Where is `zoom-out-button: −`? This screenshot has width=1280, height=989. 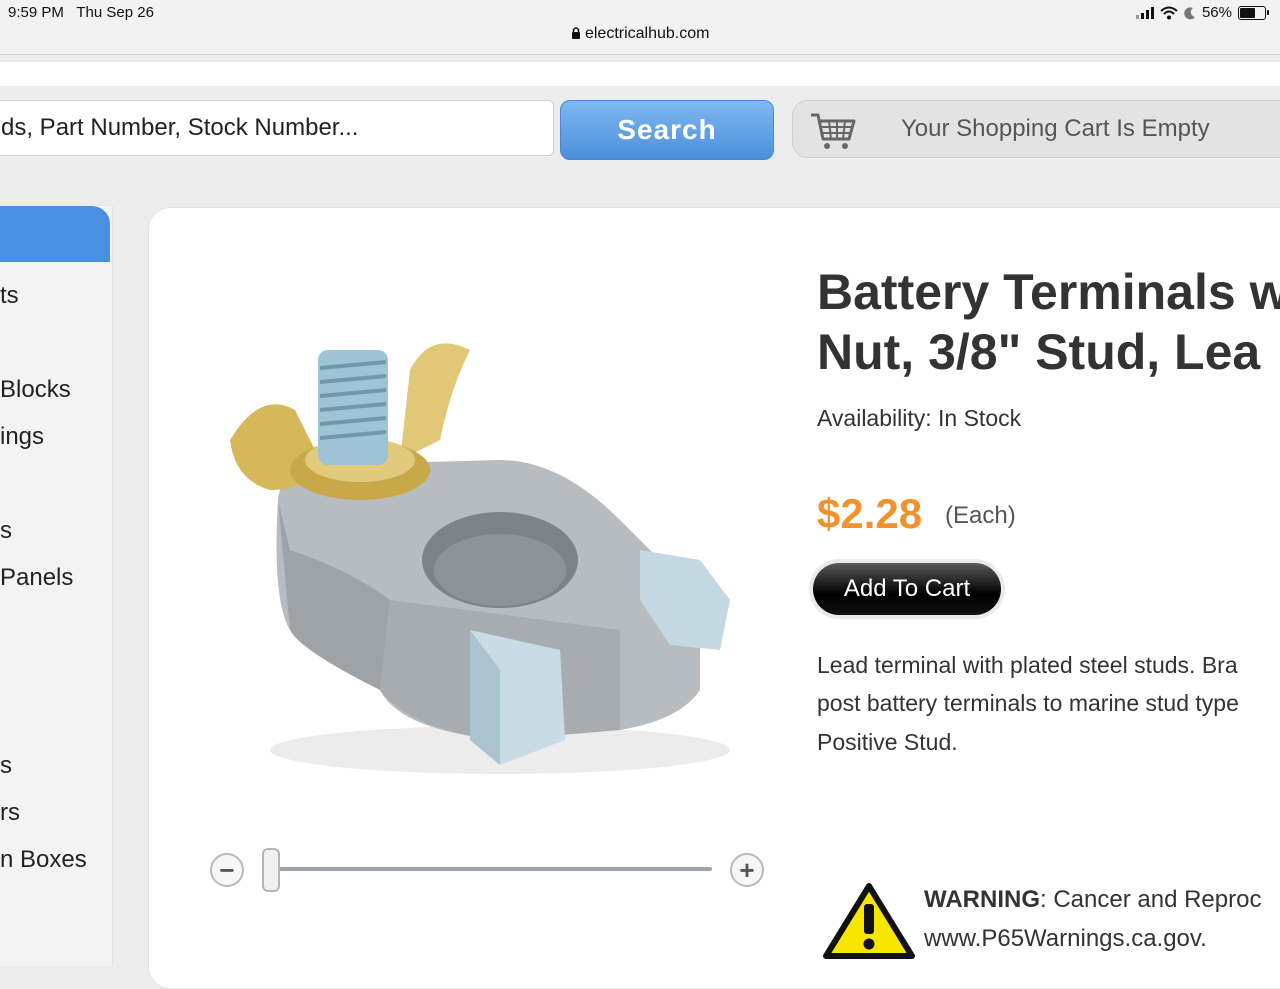
zoom-out-button: − is located at coordinates (227, 870).